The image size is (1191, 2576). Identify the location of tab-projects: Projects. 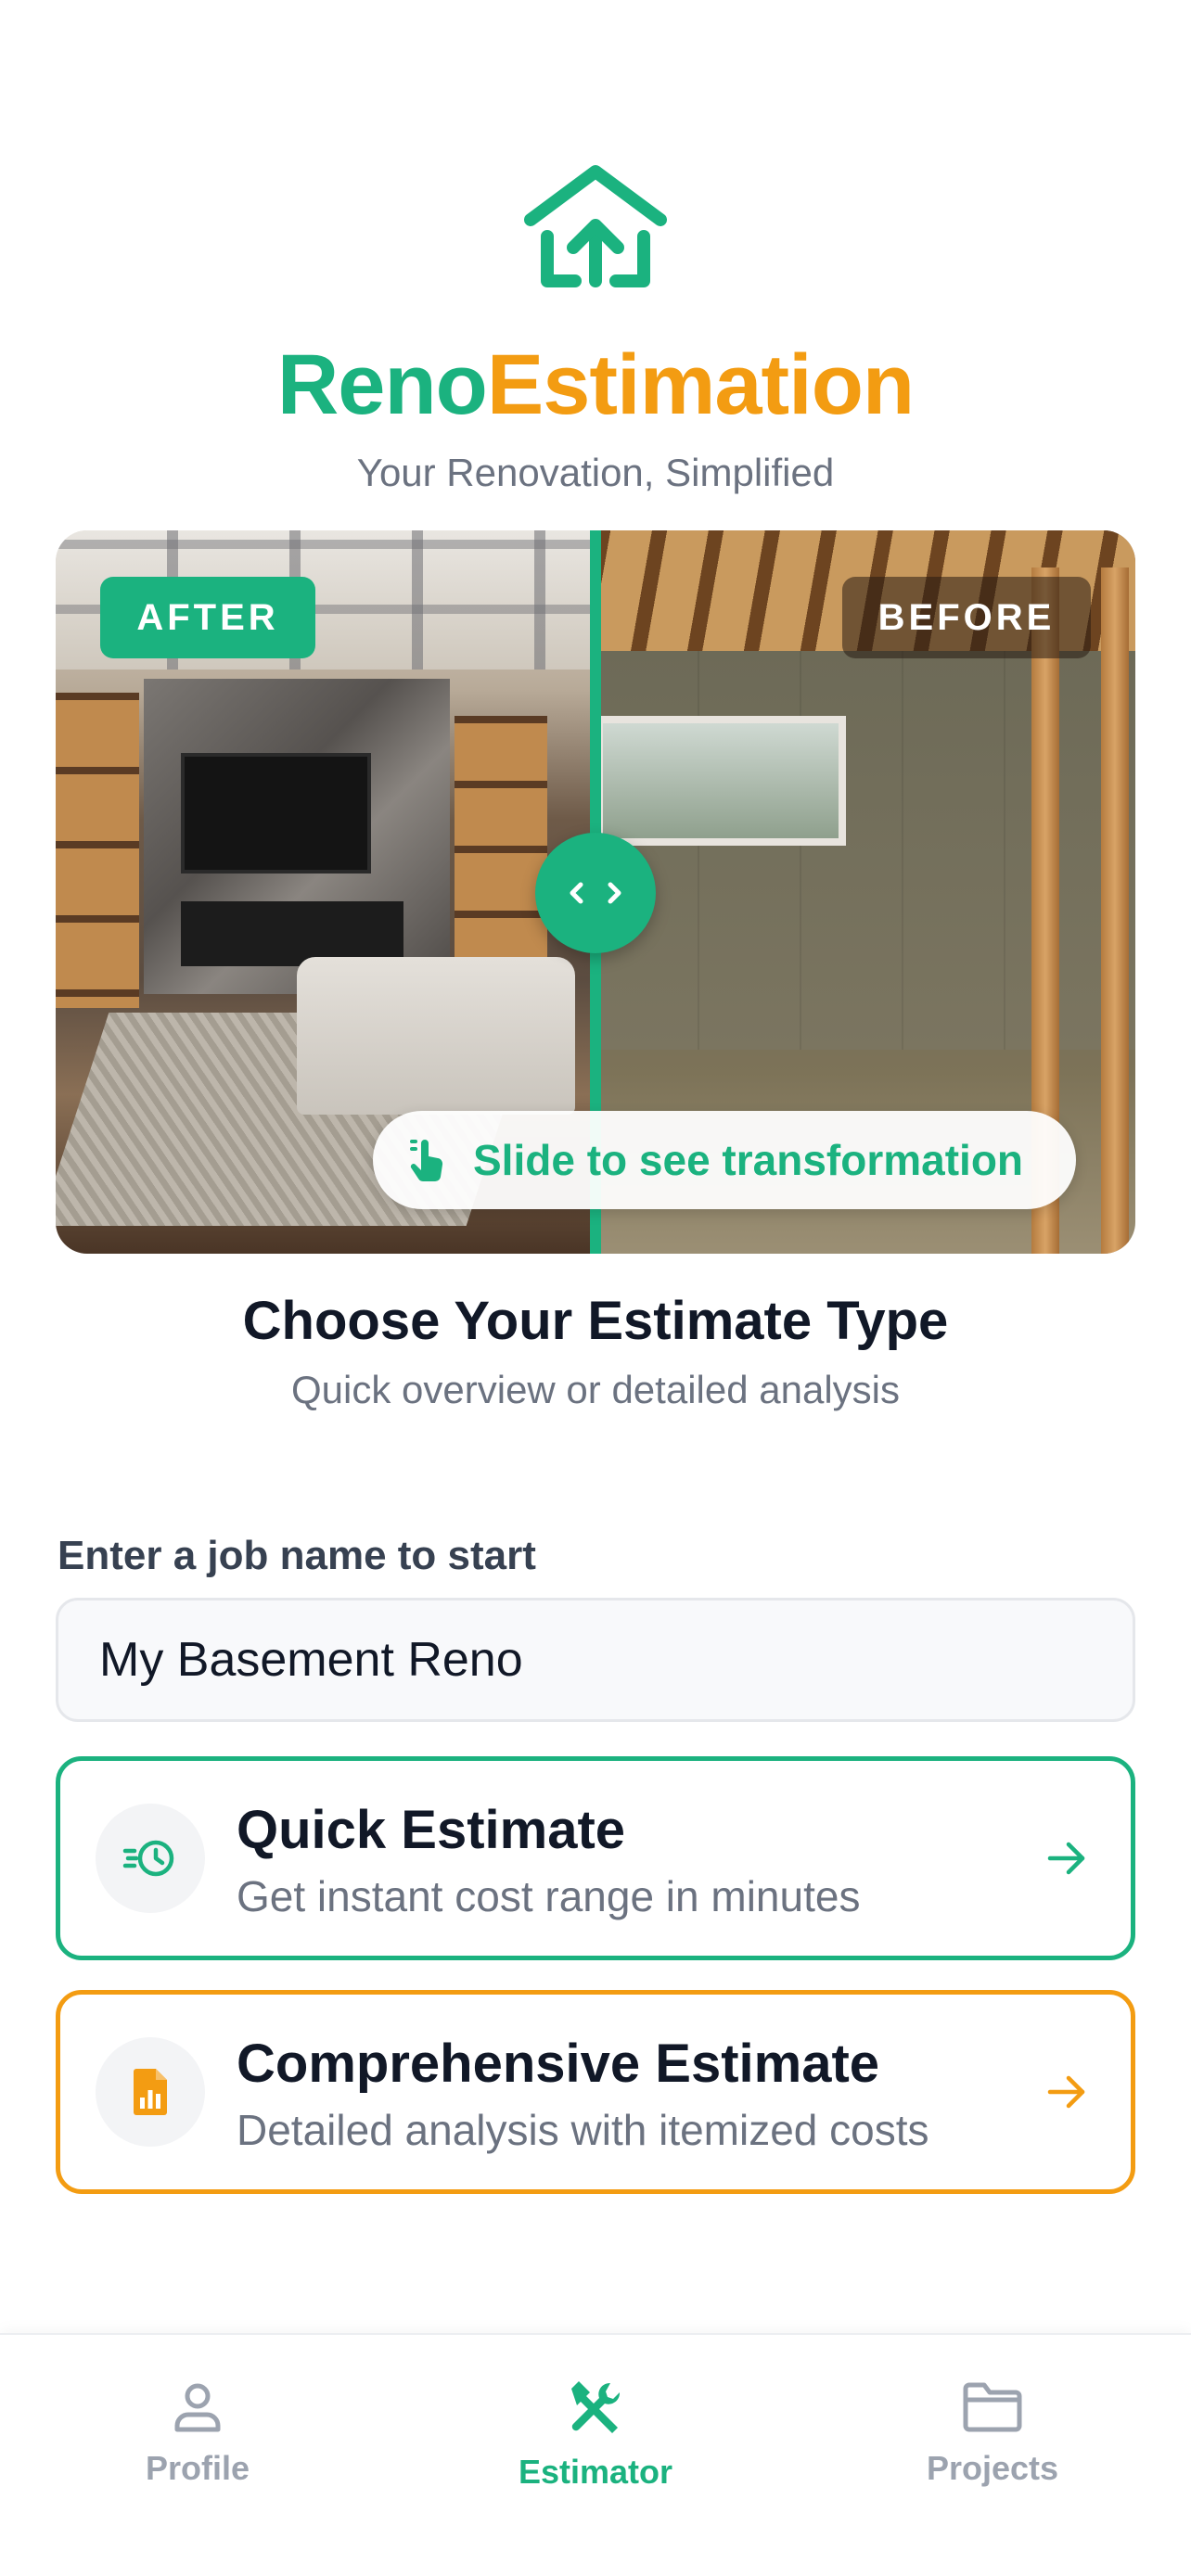
(992, 2444).